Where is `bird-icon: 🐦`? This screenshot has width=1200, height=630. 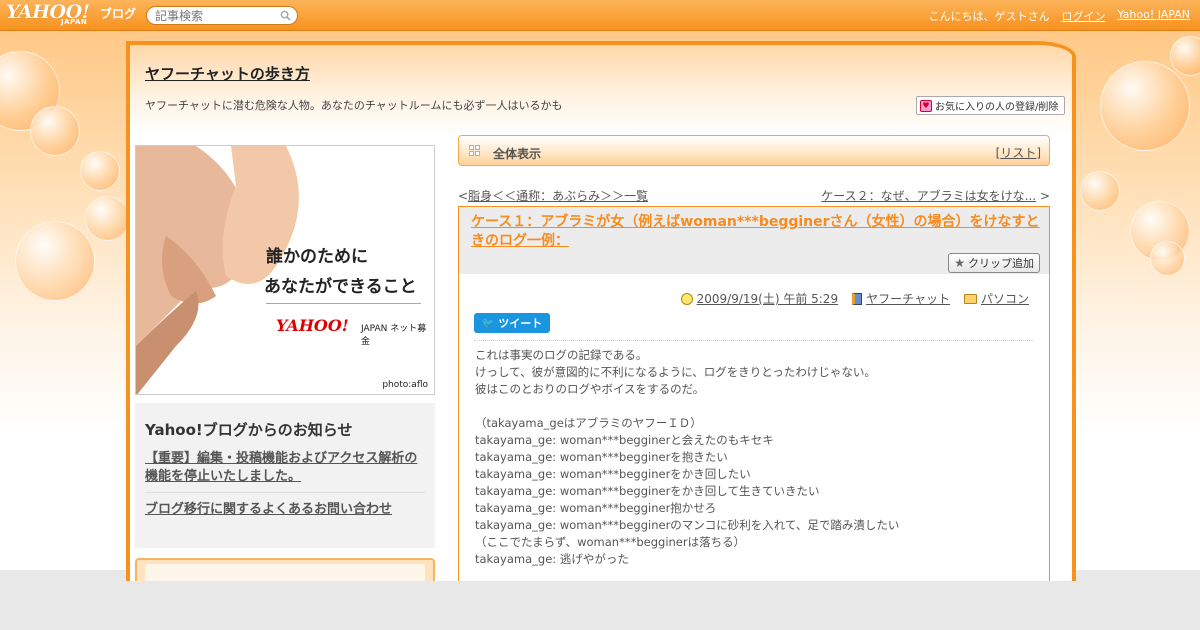
bird-icon: 🐦 is located at coordinates (488, 323).